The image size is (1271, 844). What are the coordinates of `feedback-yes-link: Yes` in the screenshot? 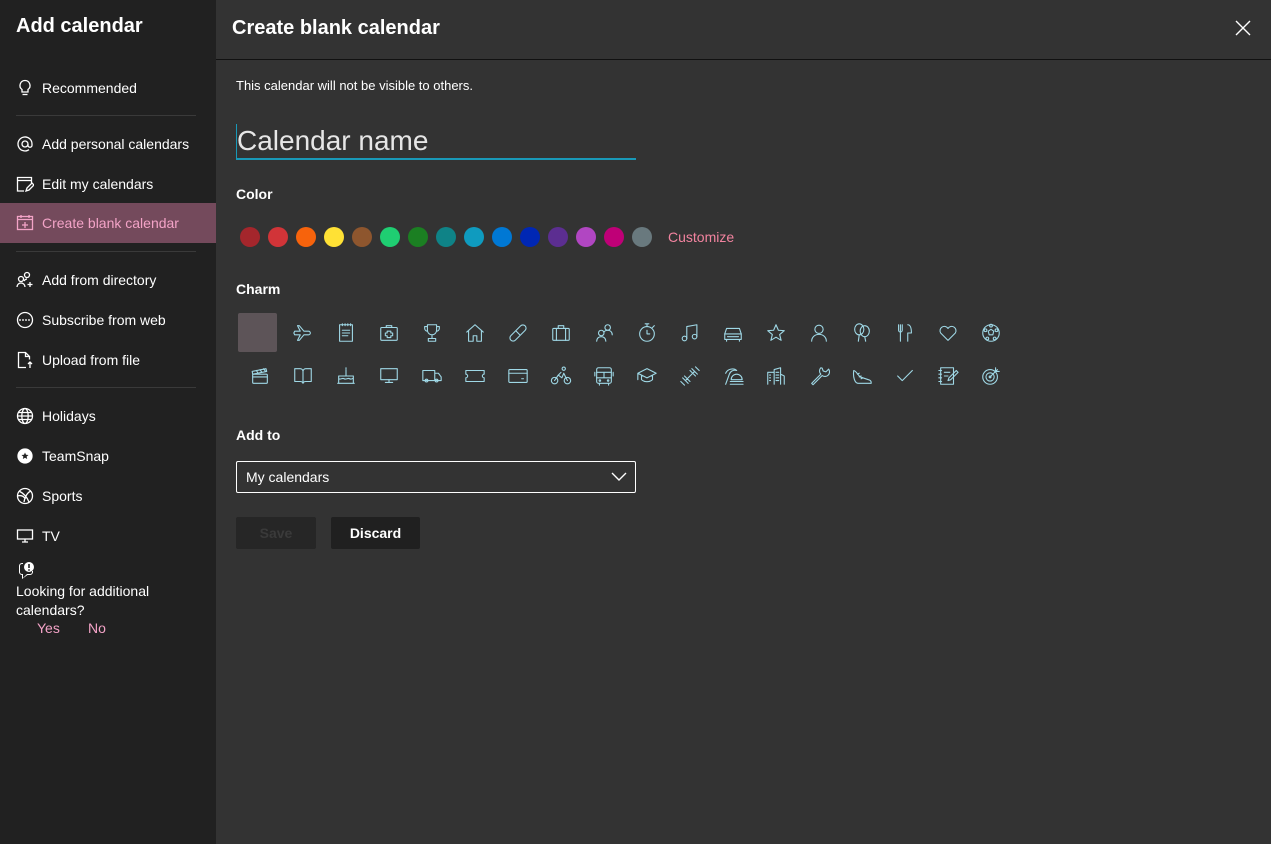 It's located at (48, 628).